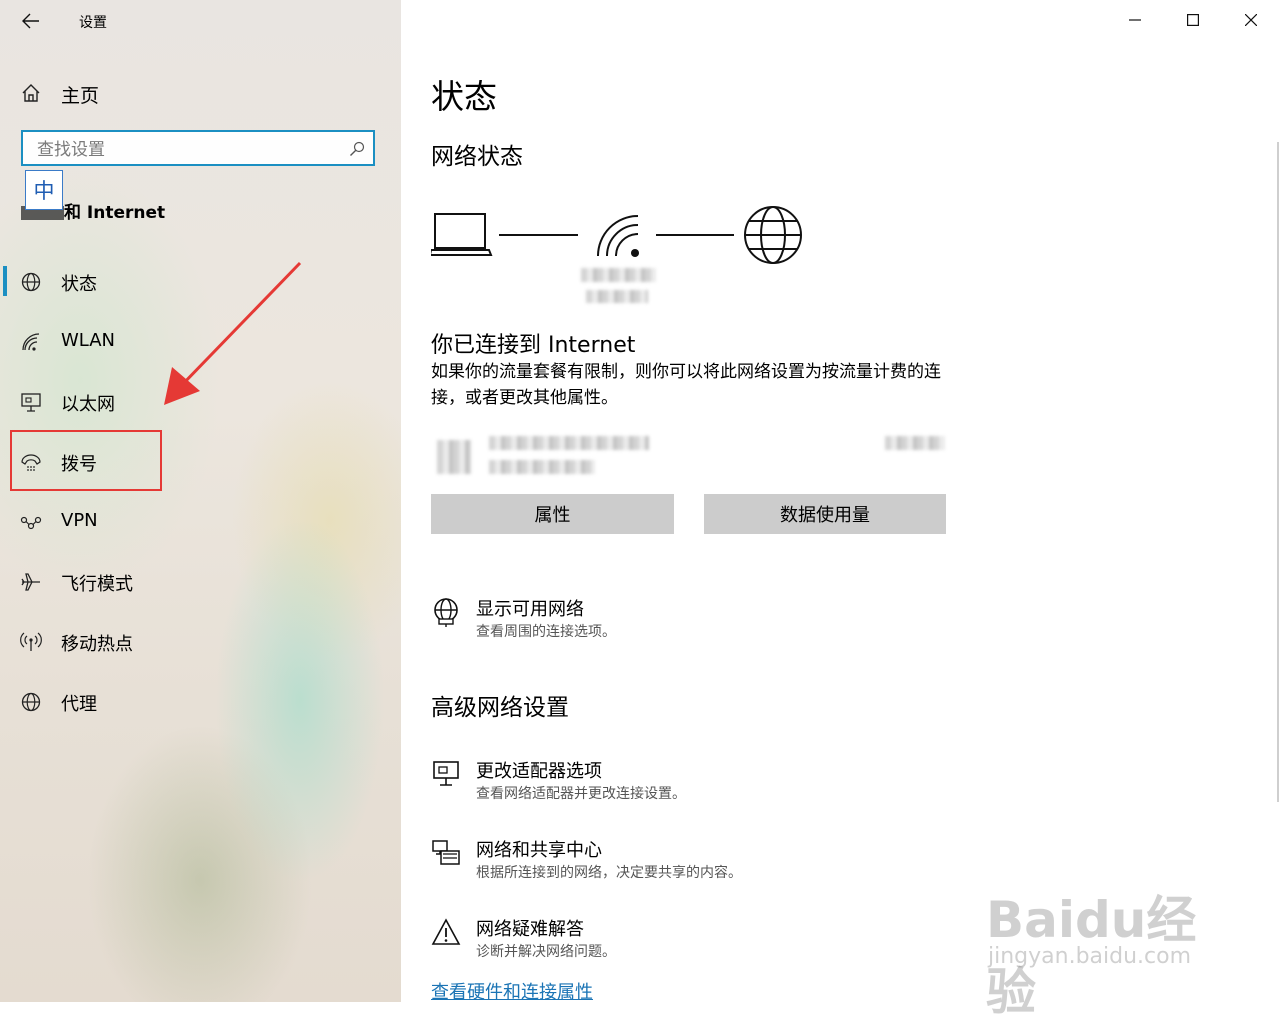 The image size is (1282, 1024). What do you see at coordinates (31, 523) in the screenshot?
I see `vpn-icon` at bounding box center [31, 523].